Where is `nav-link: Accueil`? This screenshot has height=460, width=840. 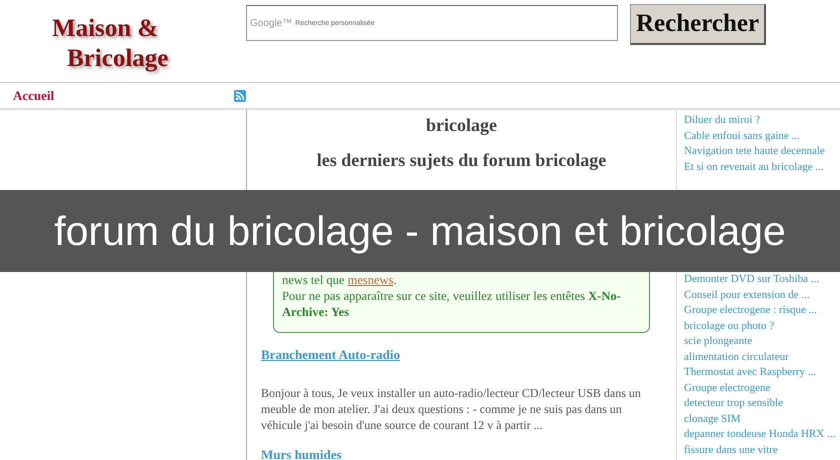
nav-link: Accueil is located at coordinates (33, 96).